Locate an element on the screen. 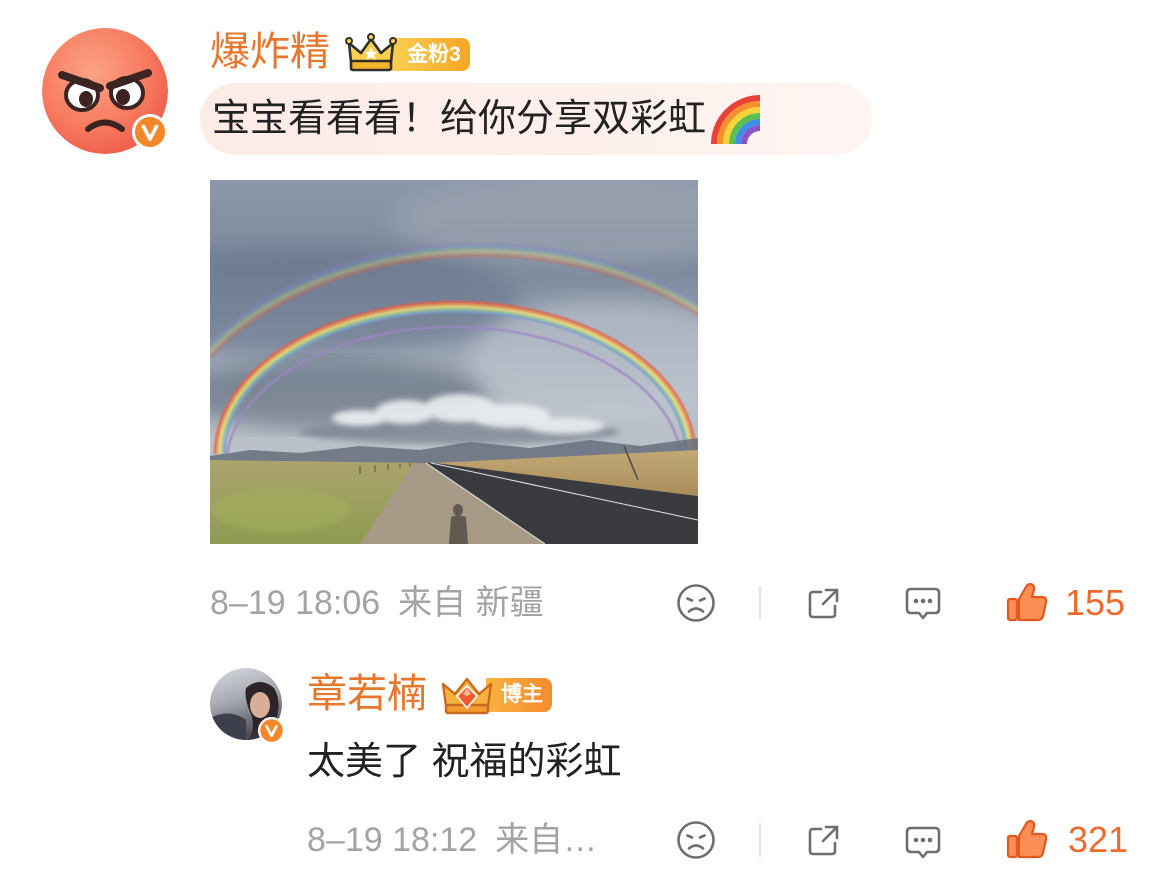  dislike-button is located at coordinates (696, 603).